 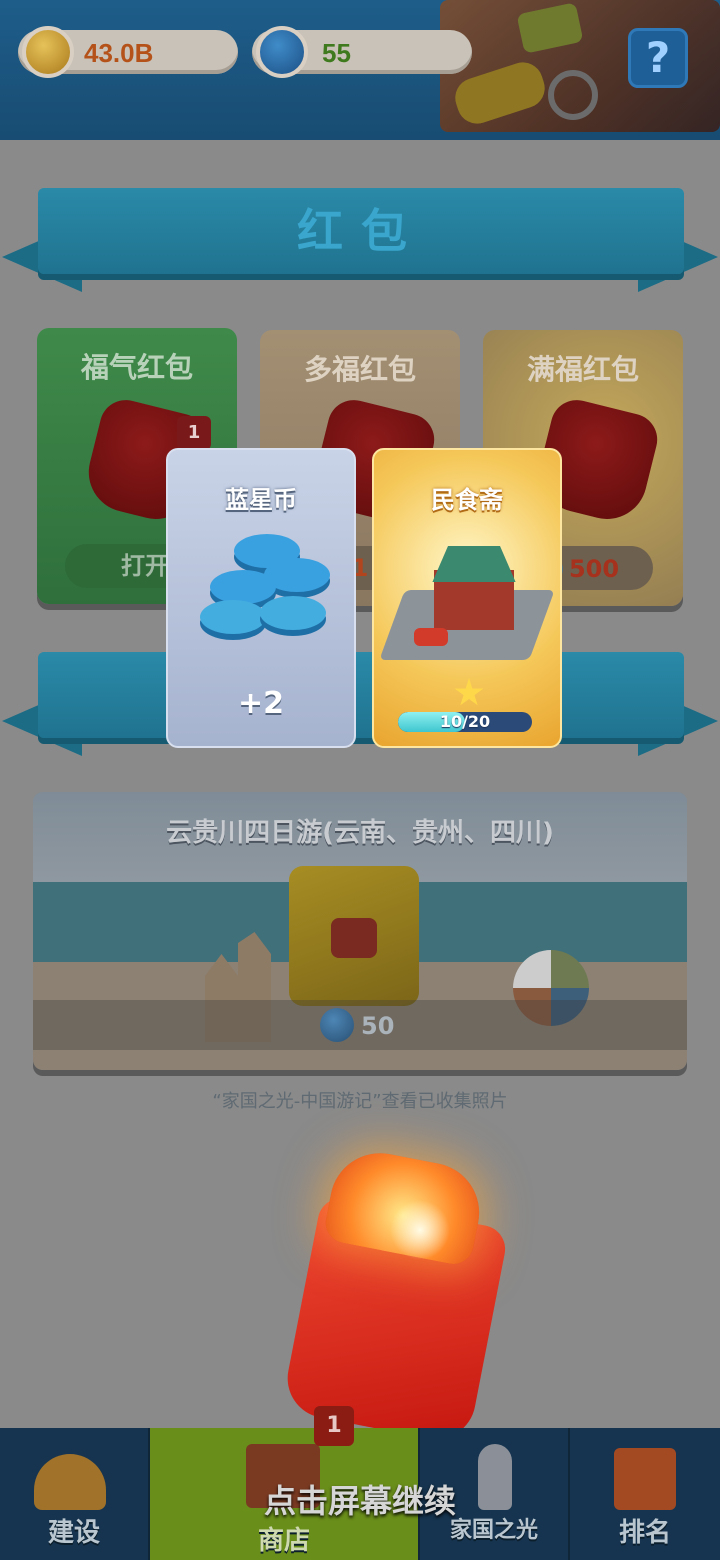 What do you see at coordinates (420, 1230) in the screenshot?
I see `red-packet-glow` at bounding box center [420, 1230].